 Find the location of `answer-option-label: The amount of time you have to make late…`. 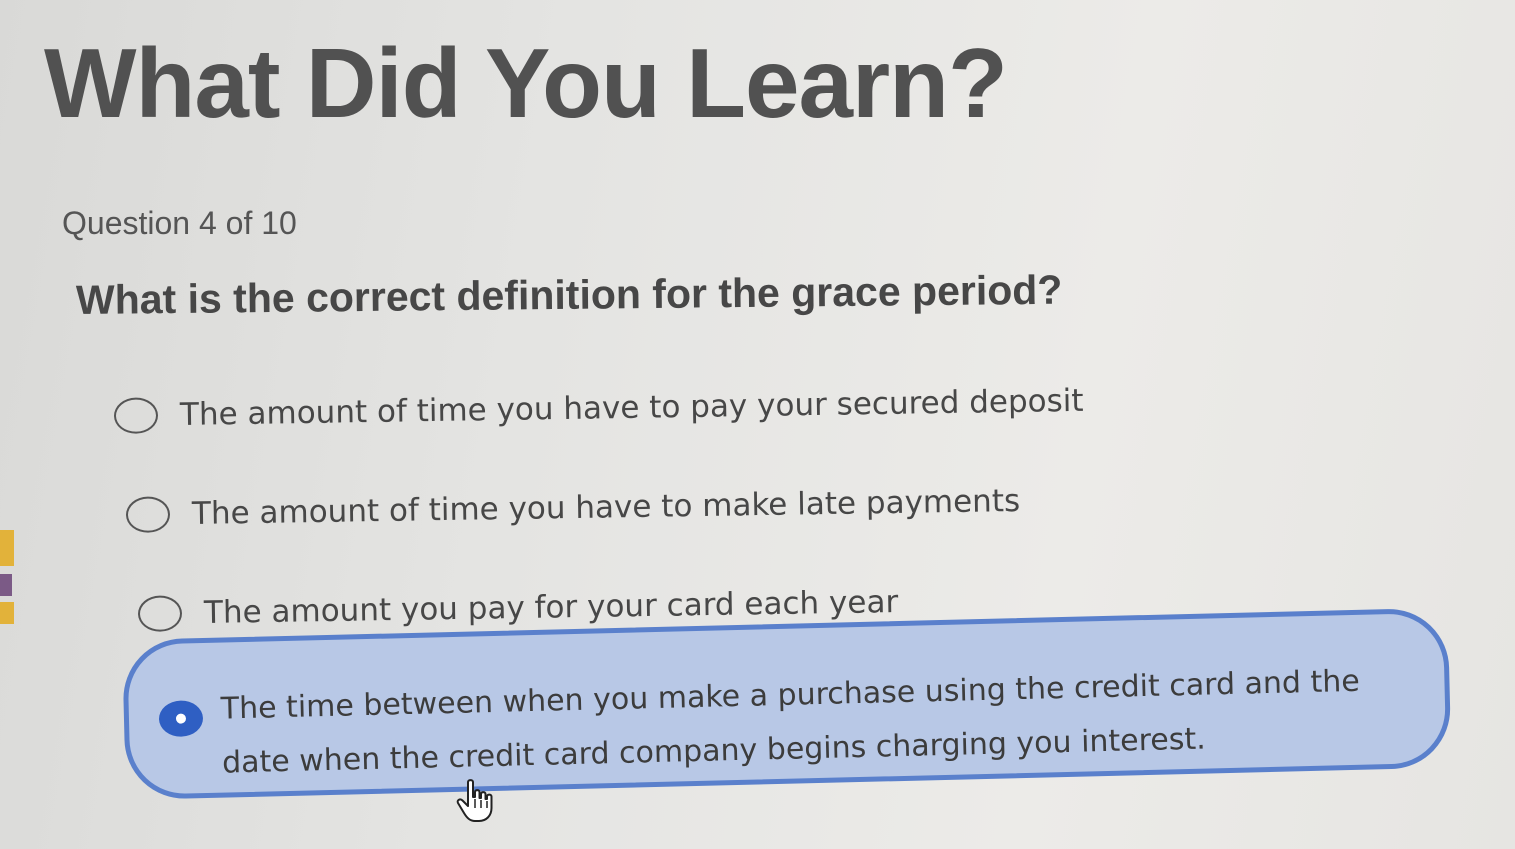

answer-option-label: The amount of time you have to make late… is located at coordinates (606, 507).